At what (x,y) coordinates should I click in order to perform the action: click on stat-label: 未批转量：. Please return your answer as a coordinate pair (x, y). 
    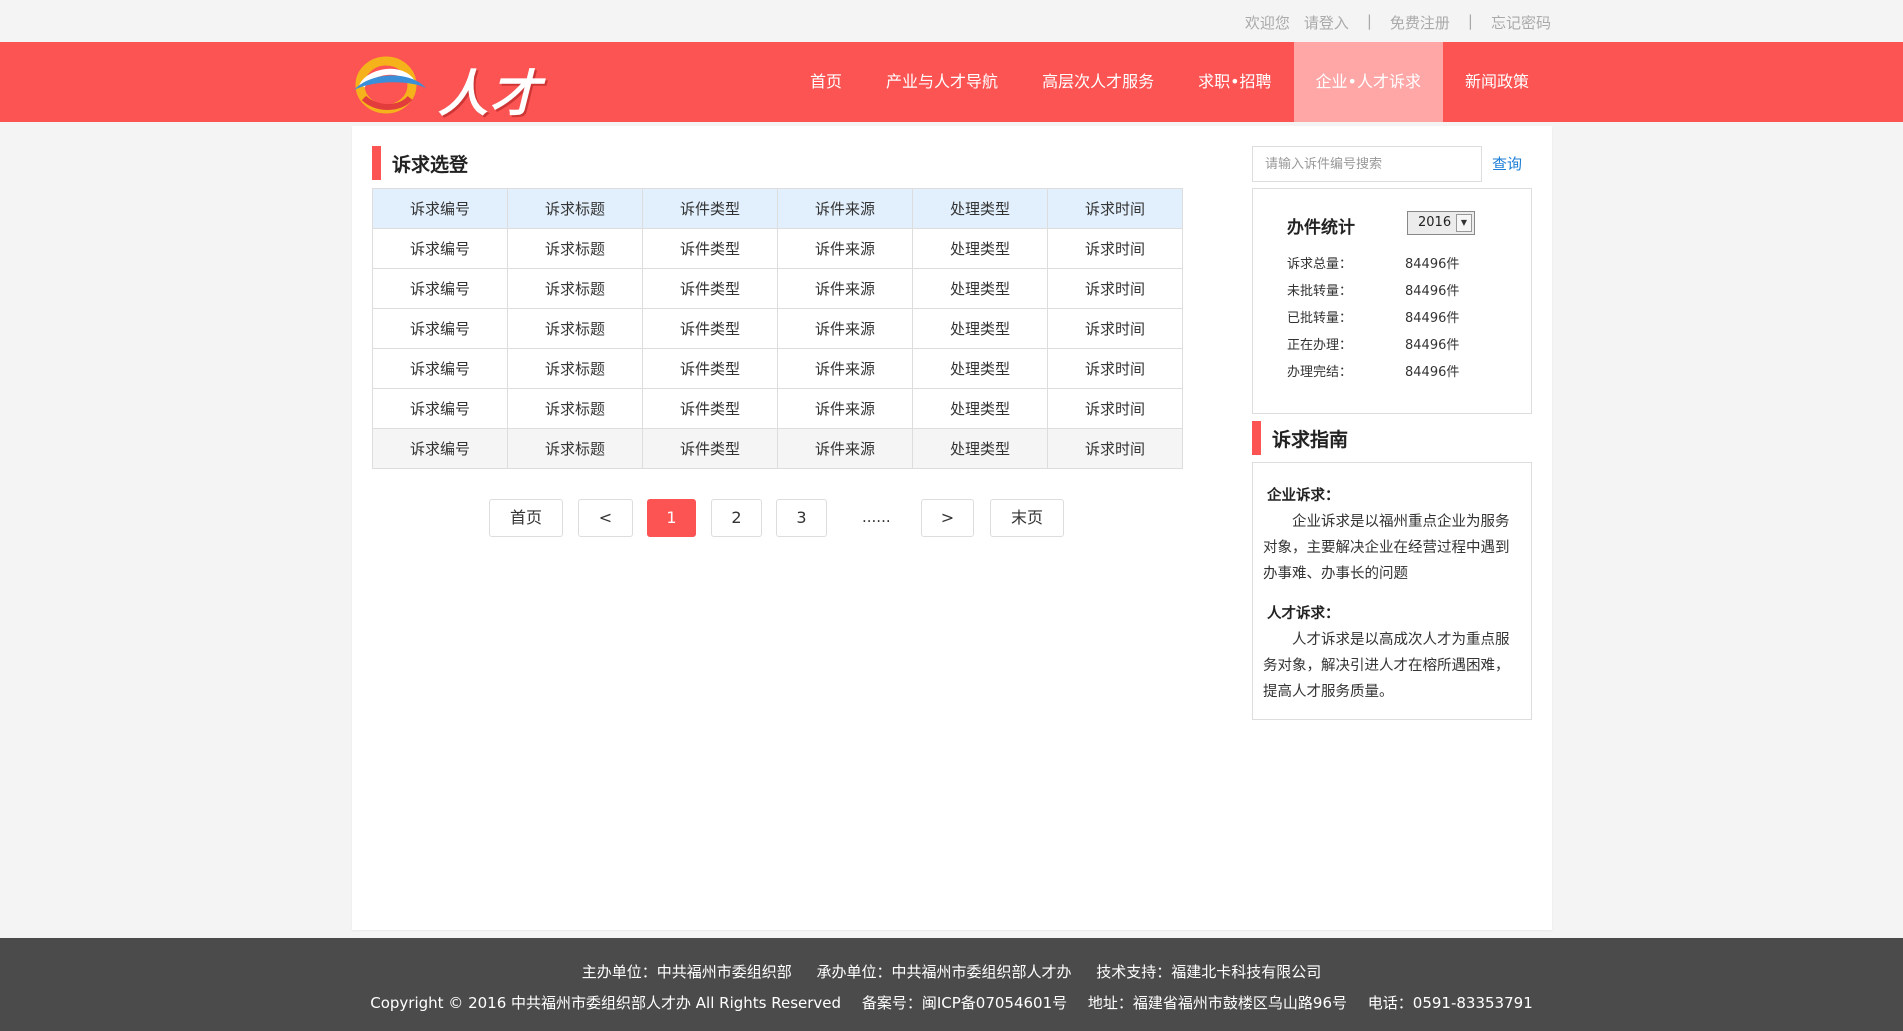
    Looking at the image, I should click on (1320, 291).